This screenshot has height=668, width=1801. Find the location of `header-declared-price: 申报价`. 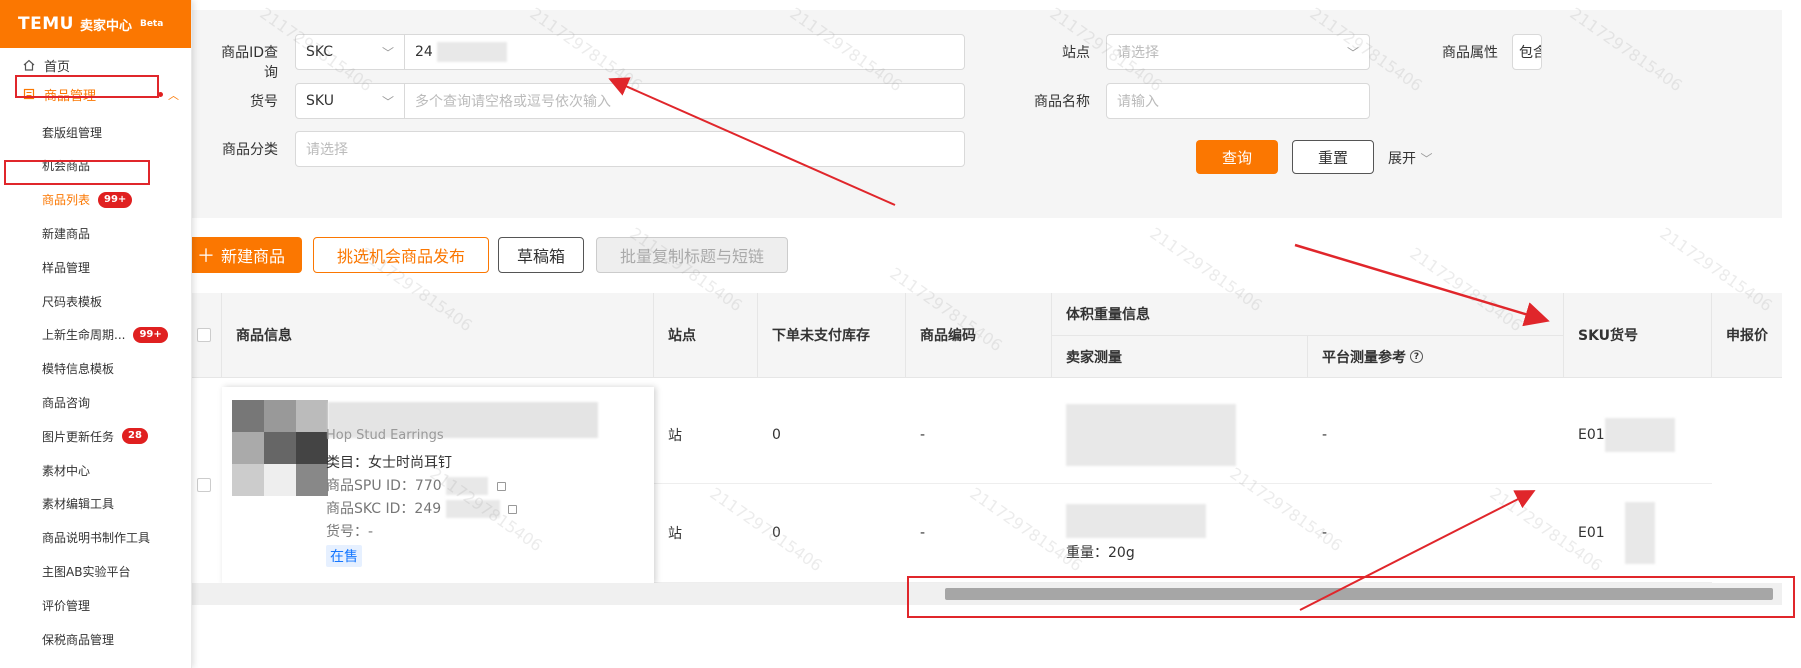

header-declared-price: 申报价 is located at coordinates (1747, 335).